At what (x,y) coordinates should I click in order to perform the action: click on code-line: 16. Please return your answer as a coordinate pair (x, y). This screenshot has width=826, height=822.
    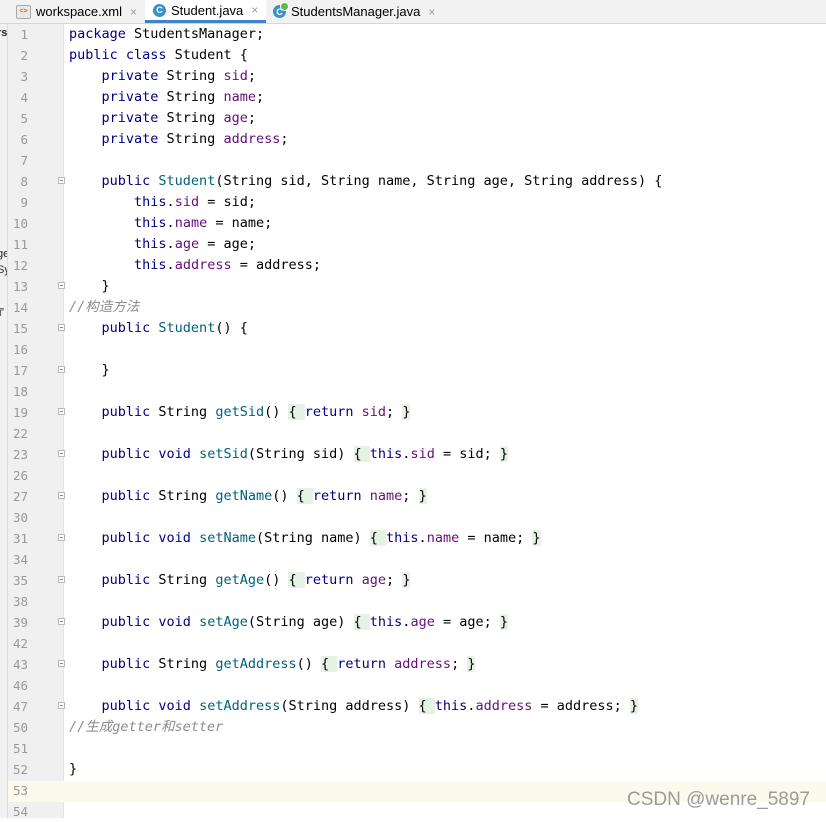
    Looking at the image, I should click on (413, 349).